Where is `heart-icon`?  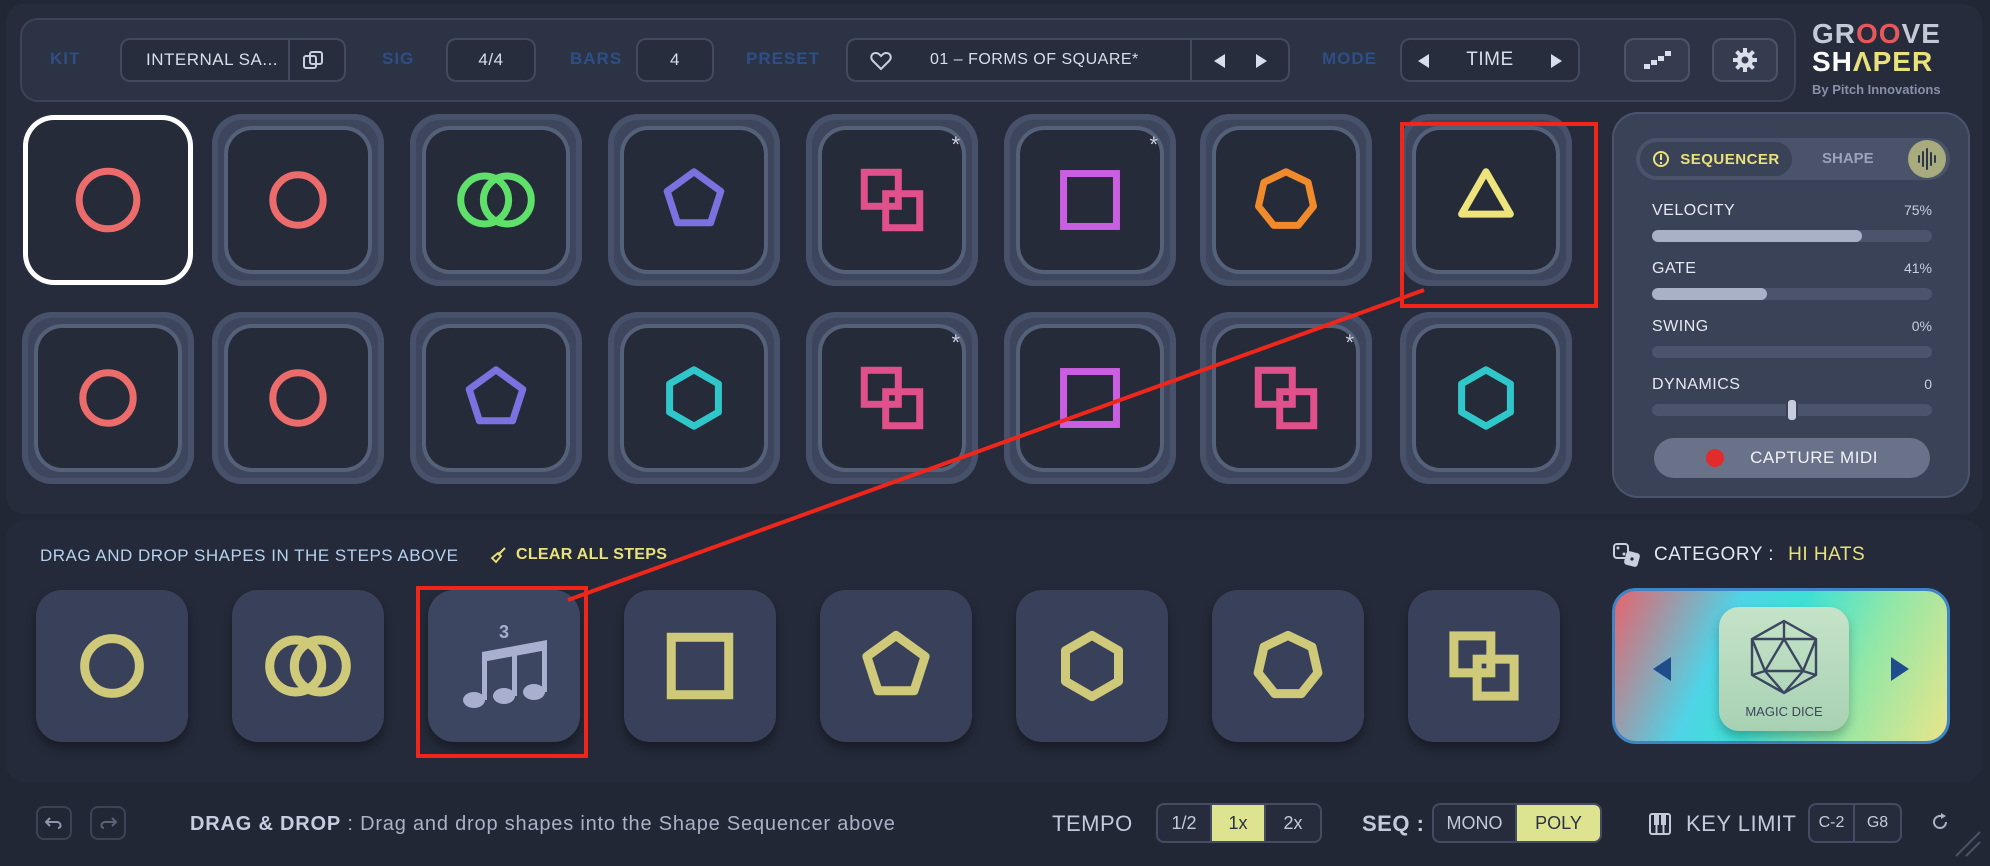 heart-icon is located at coordinates (881, 63).